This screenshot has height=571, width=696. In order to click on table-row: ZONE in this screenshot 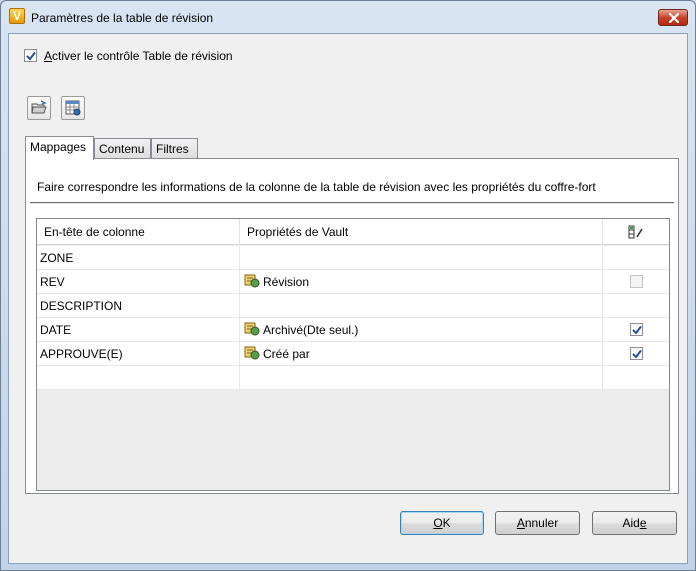, I will do `click(353, 258)`.